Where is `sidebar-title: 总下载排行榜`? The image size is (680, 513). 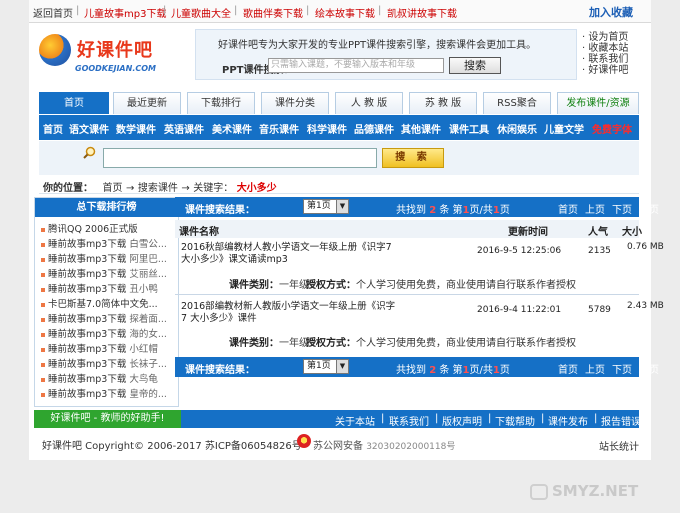
sidebar-title: 总下载排行榜 is located at coordinates (106, 207).